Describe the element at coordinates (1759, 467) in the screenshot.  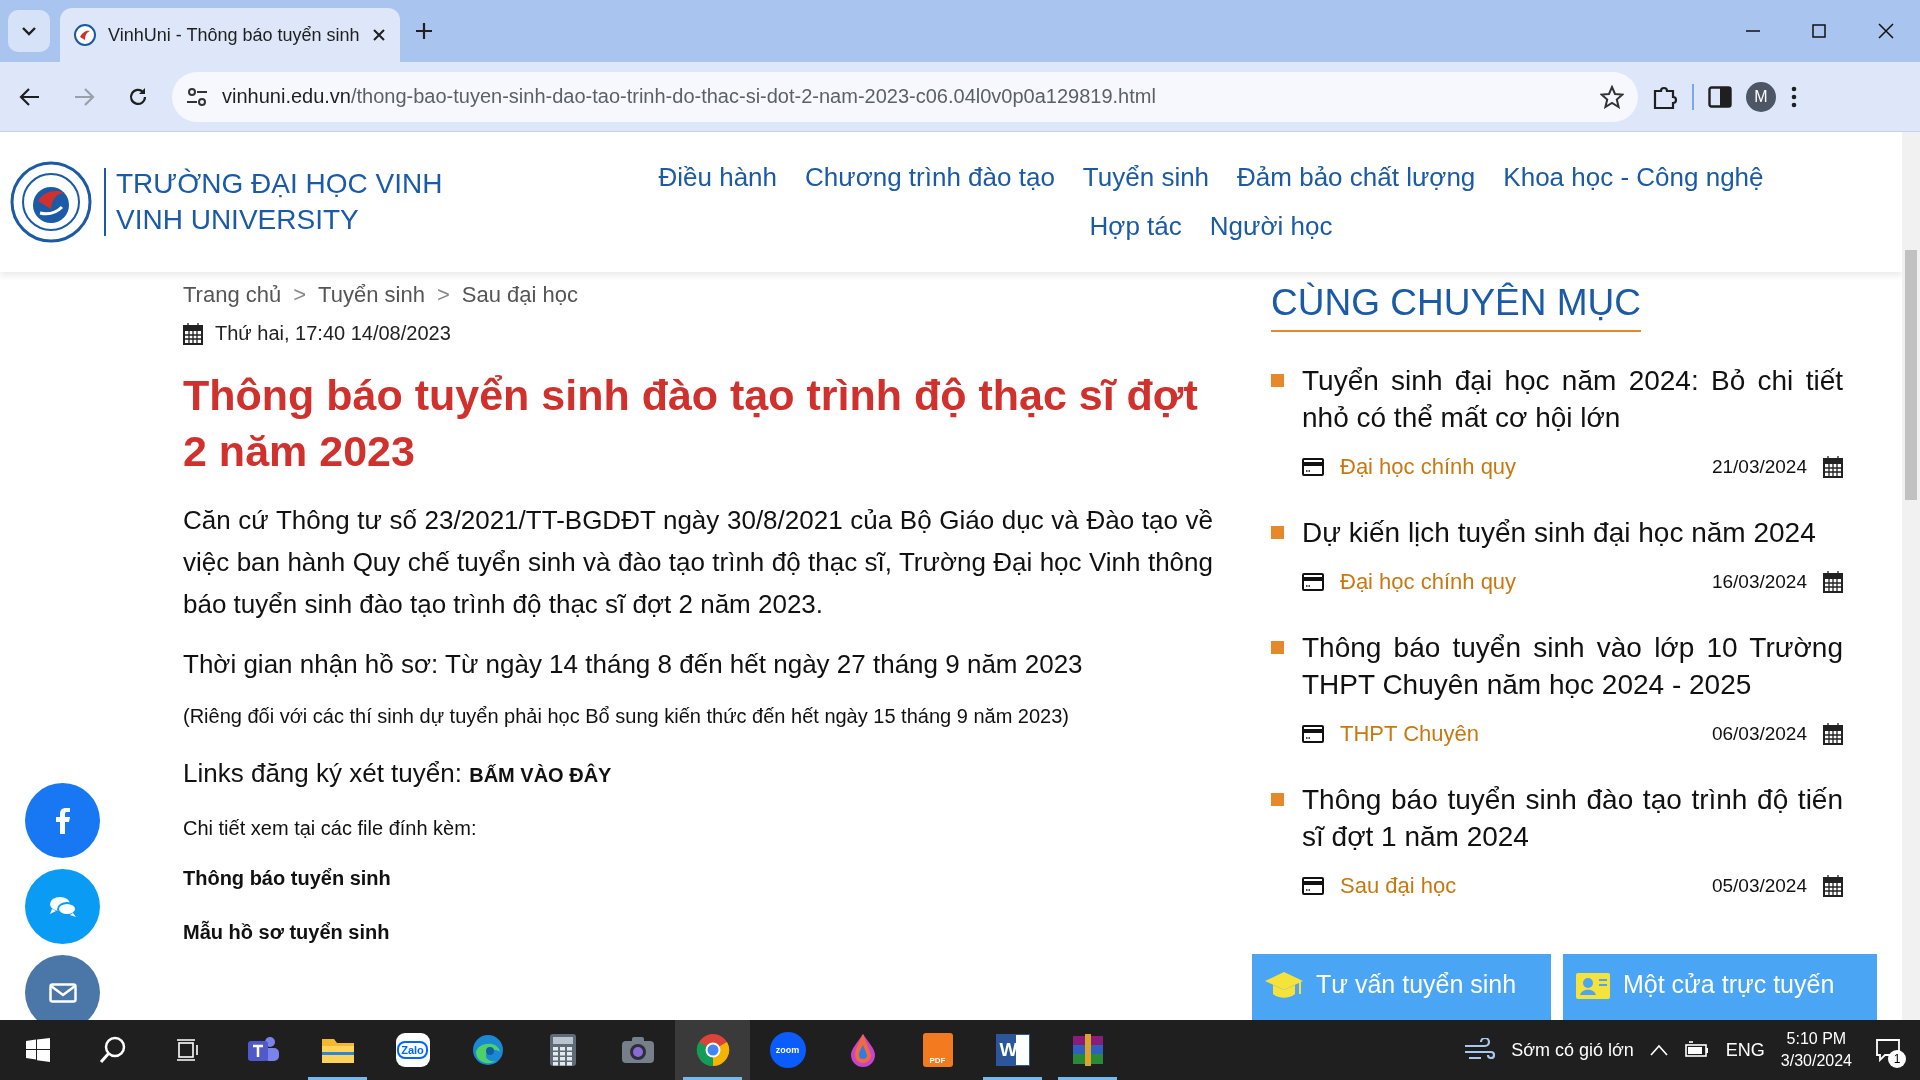
I see `post-date: 21/03/2024` at that location.